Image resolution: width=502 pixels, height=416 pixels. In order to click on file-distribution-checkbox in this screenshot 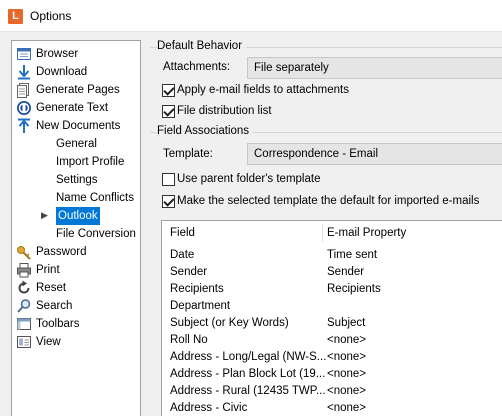, I will do `click(168, 111)`.